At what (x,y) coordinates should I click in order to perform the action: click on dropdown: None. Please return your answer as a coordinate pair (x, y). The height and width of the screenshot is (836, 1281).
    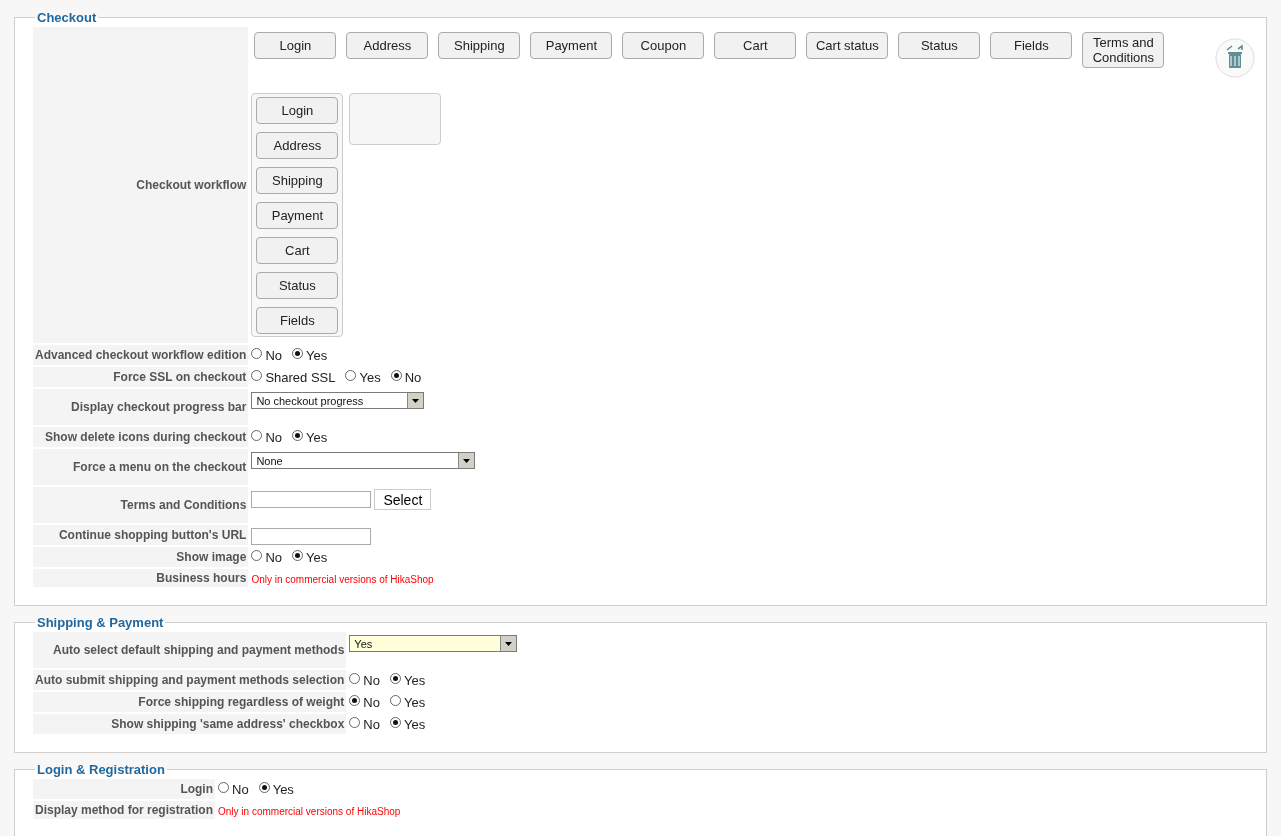
    Looking at the image, I should click on (363, 460).